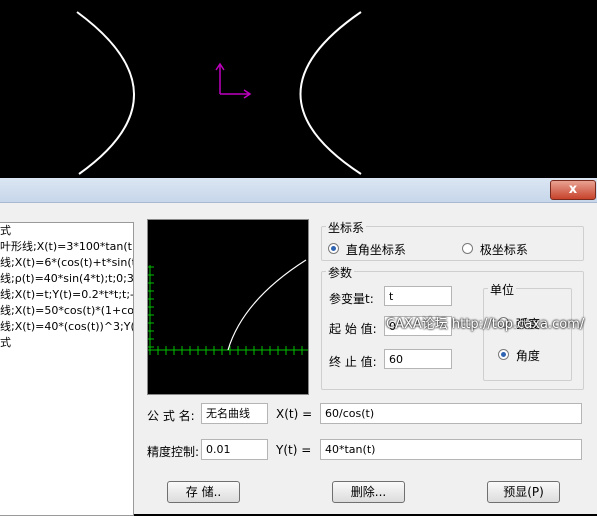 This screenshot has height=516, width=597. What do you see at coordinates (485, 324) in the screenshot?
I see `forum-watermark: CAXA论坛 http://top.caxa.com/` at bounding box center [485, 324].